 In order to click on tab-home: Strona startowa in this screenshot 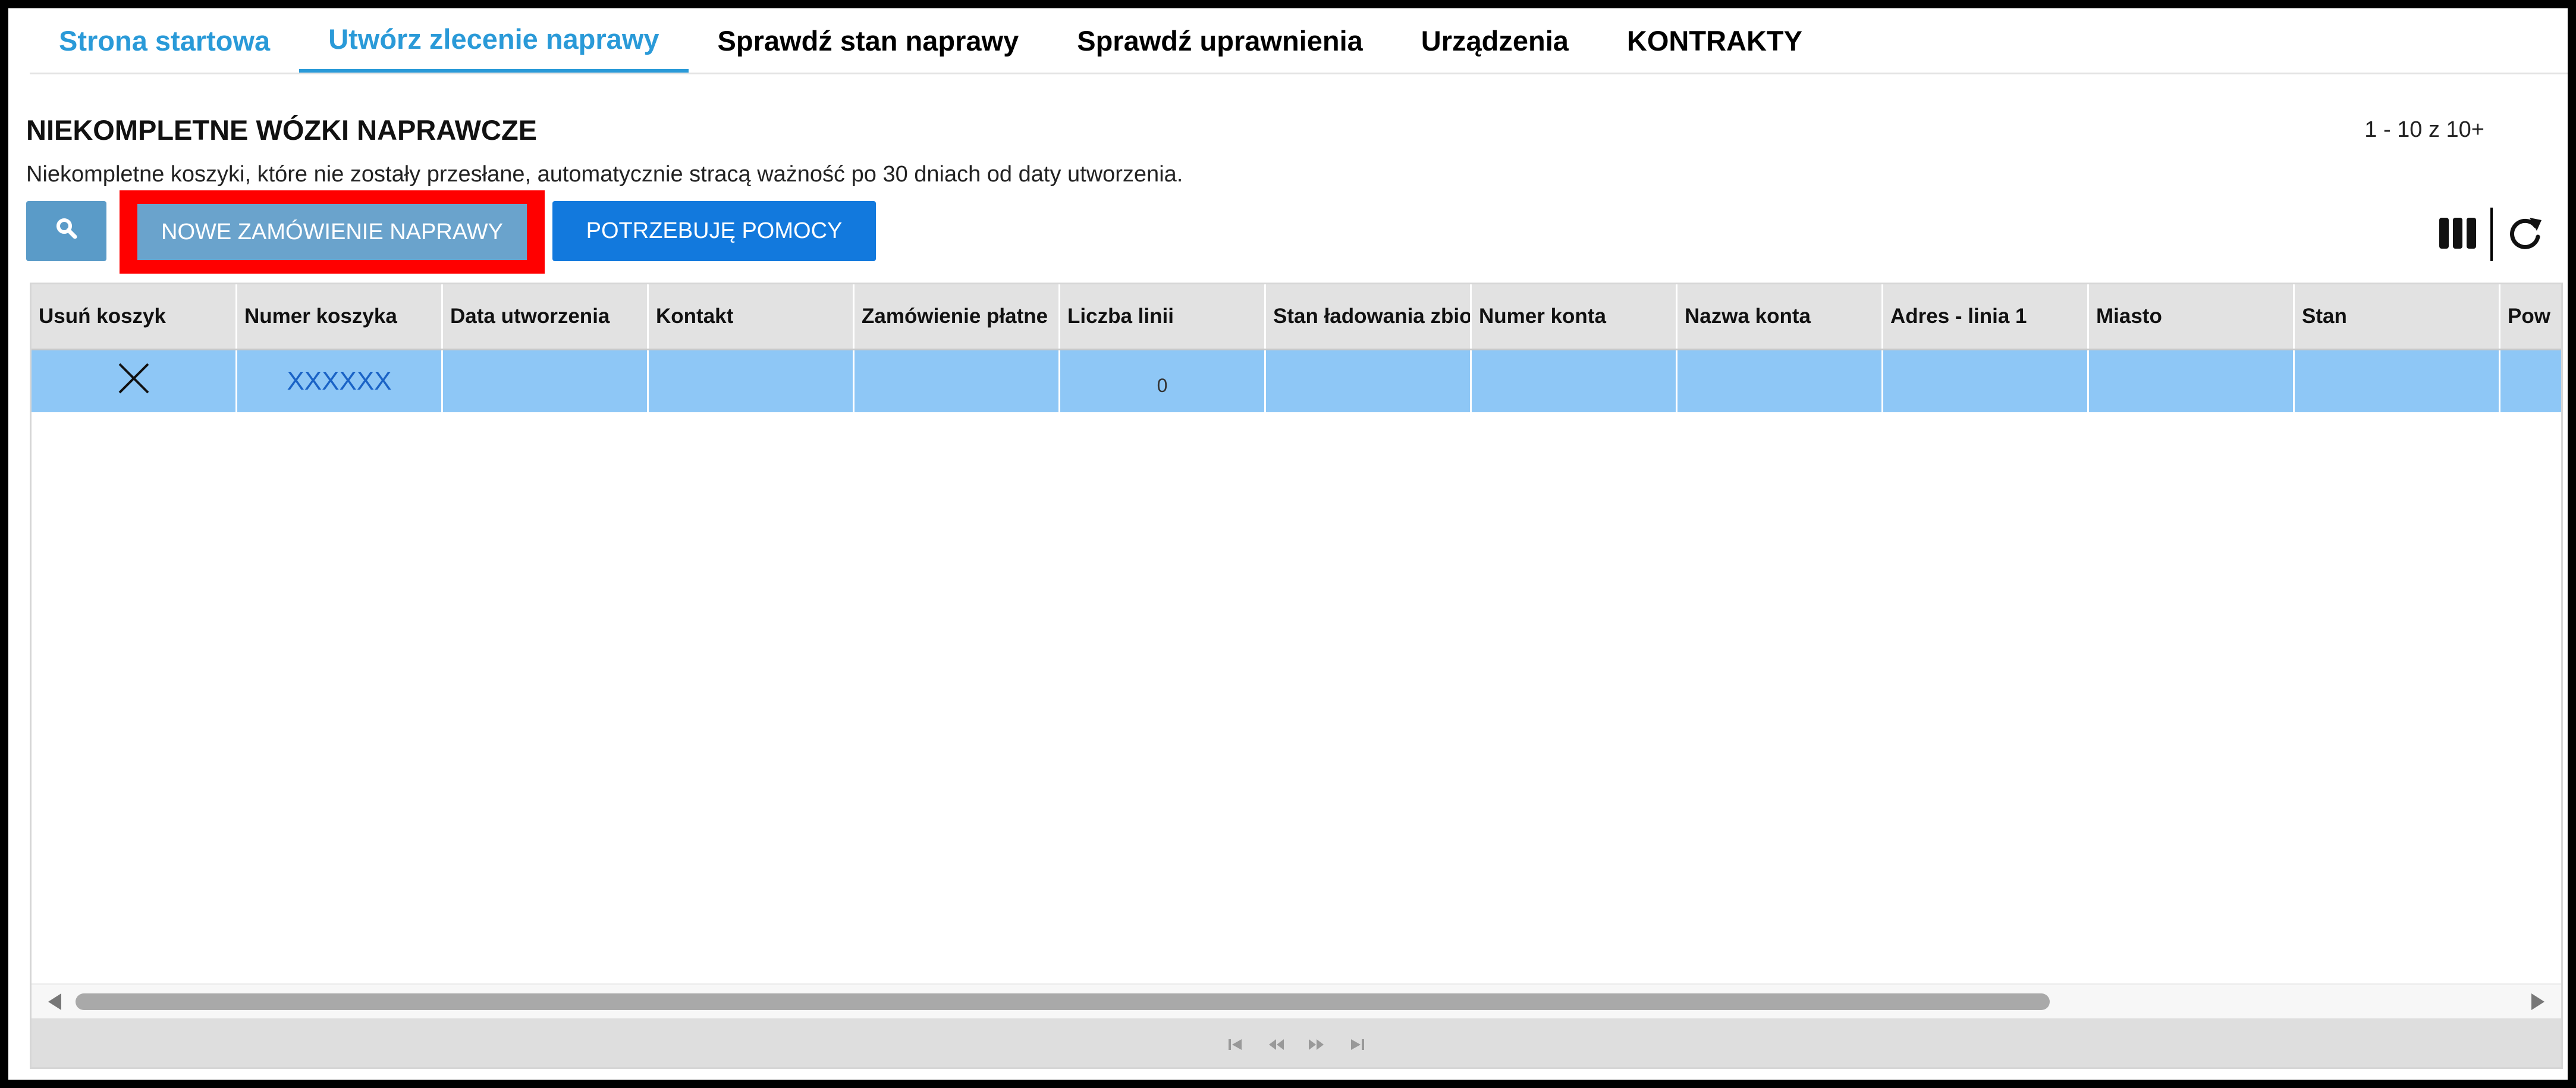, I will do `click(164, 40)`.